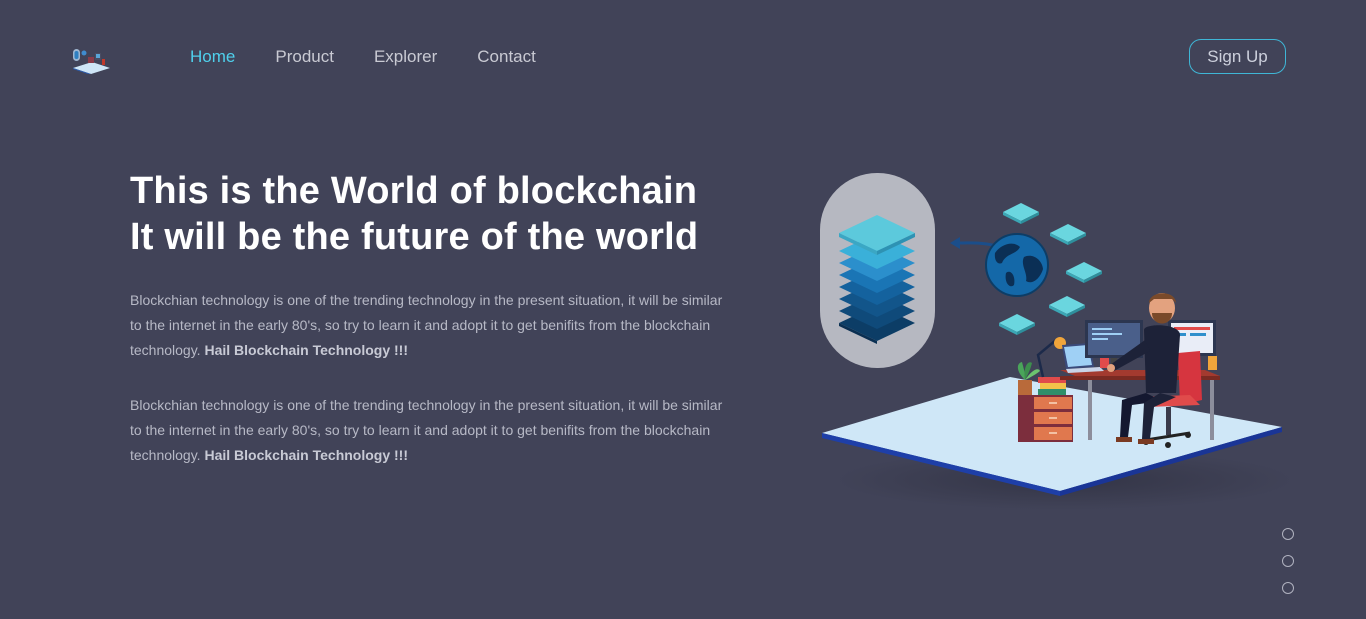 This screenshot has width=1366, height=619. I want to click on slider-pagination, so click(1288, 561).